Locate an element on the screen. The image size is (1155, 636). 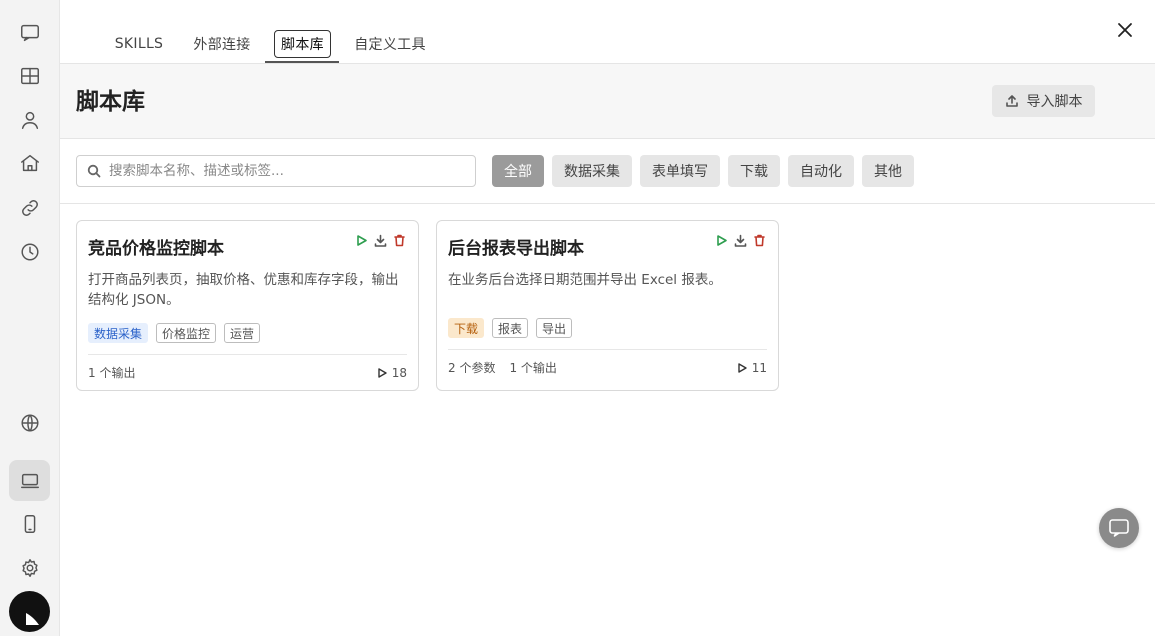
tag-list: 数据采集 价格监控 运营 is located at coordinates (174, 333).